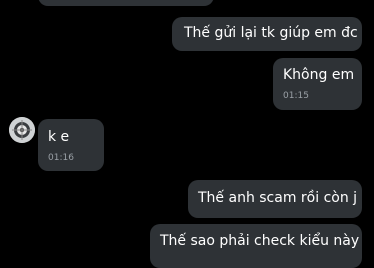 Image resolution: width=374 pixels, height=268 pixels. What do you see at coordinates (260, 241) in the screenshot?
I see `message-text: Thế sao phải check kiểu này` at bounding box center [260, 241].